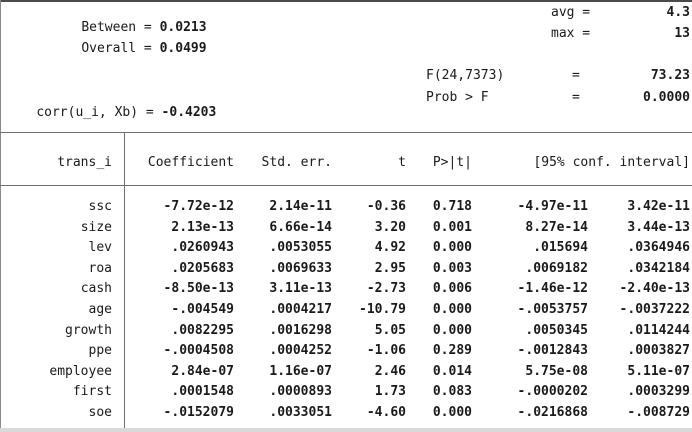 The image size is (692, 432). Describe the element at coordinates (100, 248) in the screenshot. I see `row-variable-name: lev` at that location.